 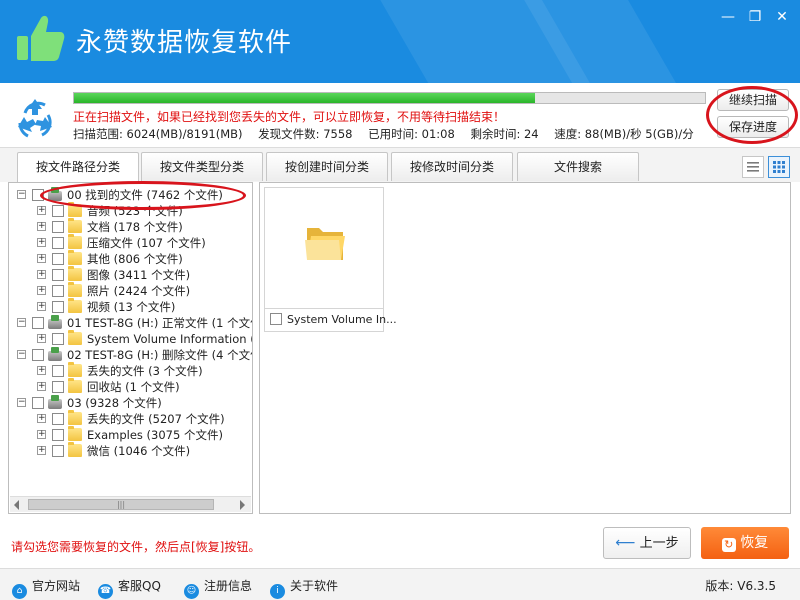 What do you see at coordinates (755, 17) in the screenshot?
I see `maximize-button: ❐` at bounding box center [755, 17].